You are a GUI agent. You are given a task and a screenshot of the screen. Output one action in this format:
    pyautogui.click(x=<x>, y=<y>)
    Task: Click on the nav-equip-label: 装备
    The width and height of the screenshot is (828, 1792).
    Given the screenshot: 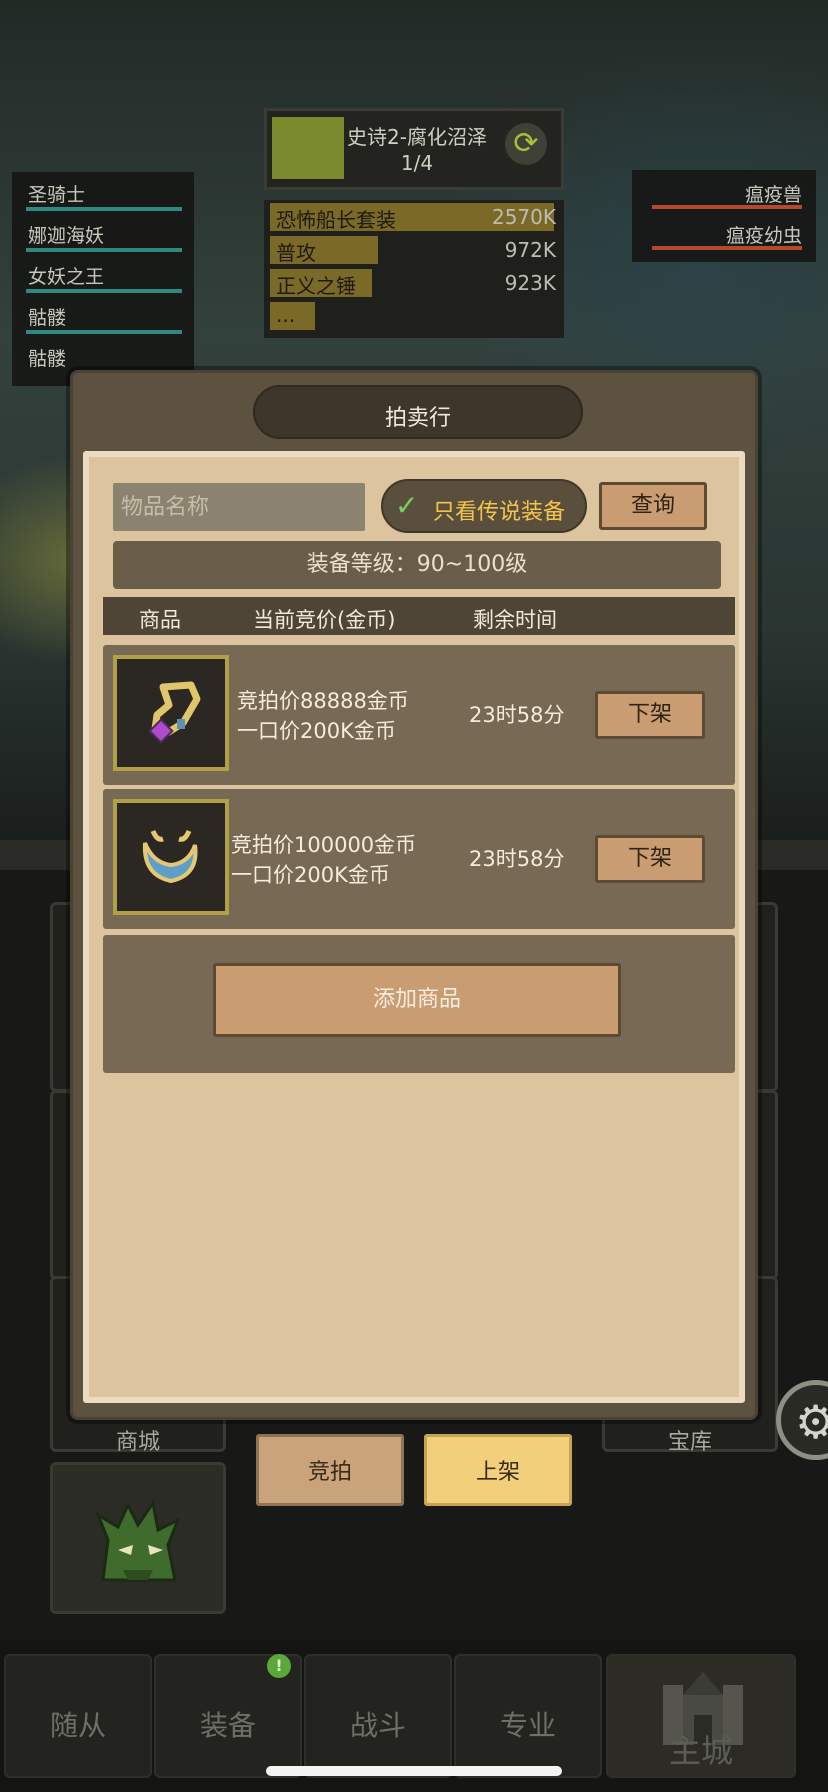 What is the action you would take?
    pyautogui.click(x=227, y=1725)
    